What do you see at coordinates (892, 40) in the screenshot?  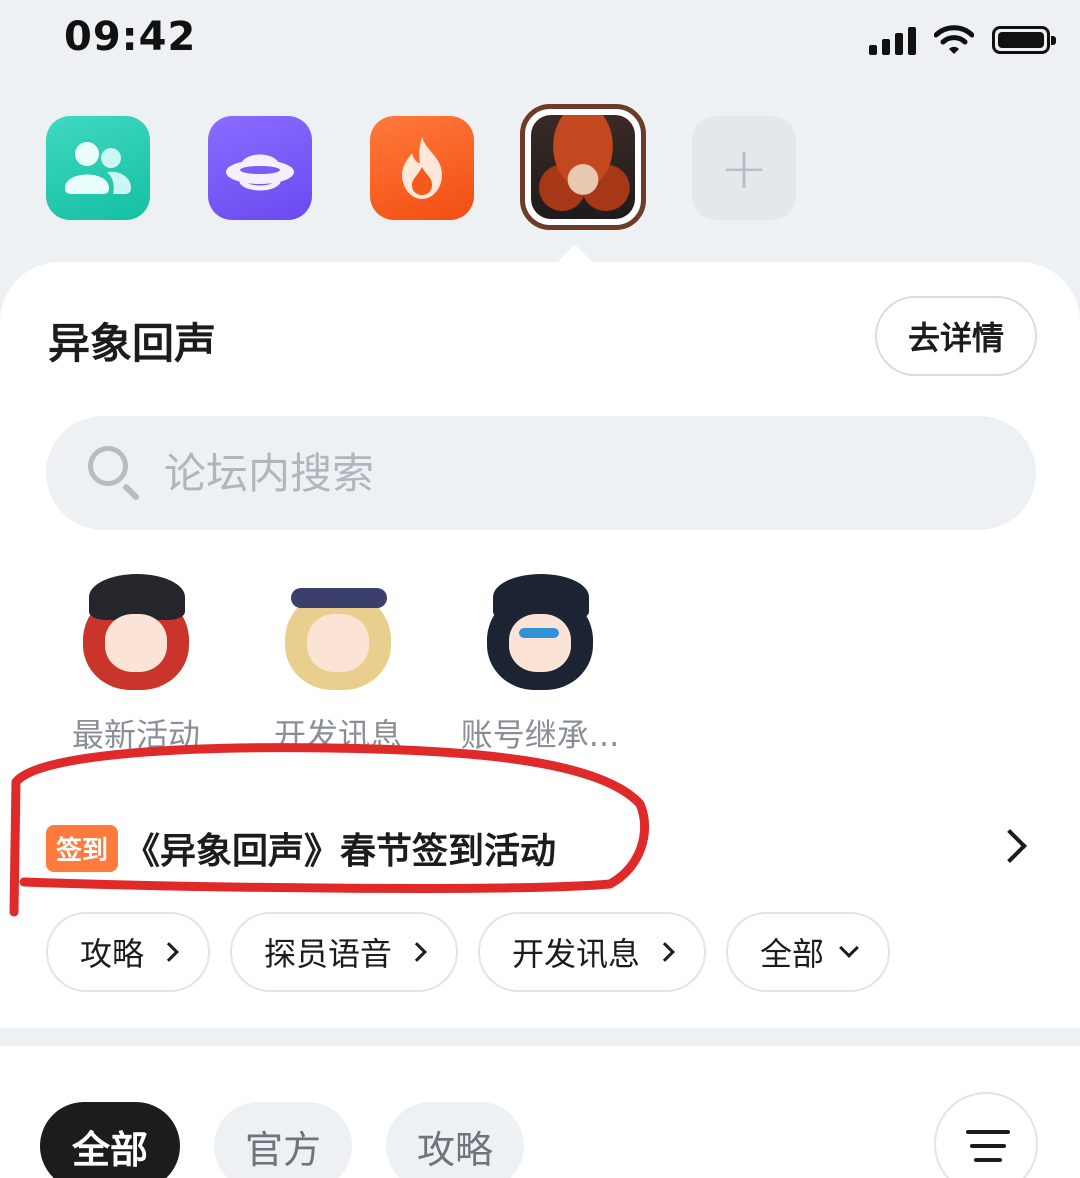 I see `cellular-signal-icon` at bounding box center [892, 40].